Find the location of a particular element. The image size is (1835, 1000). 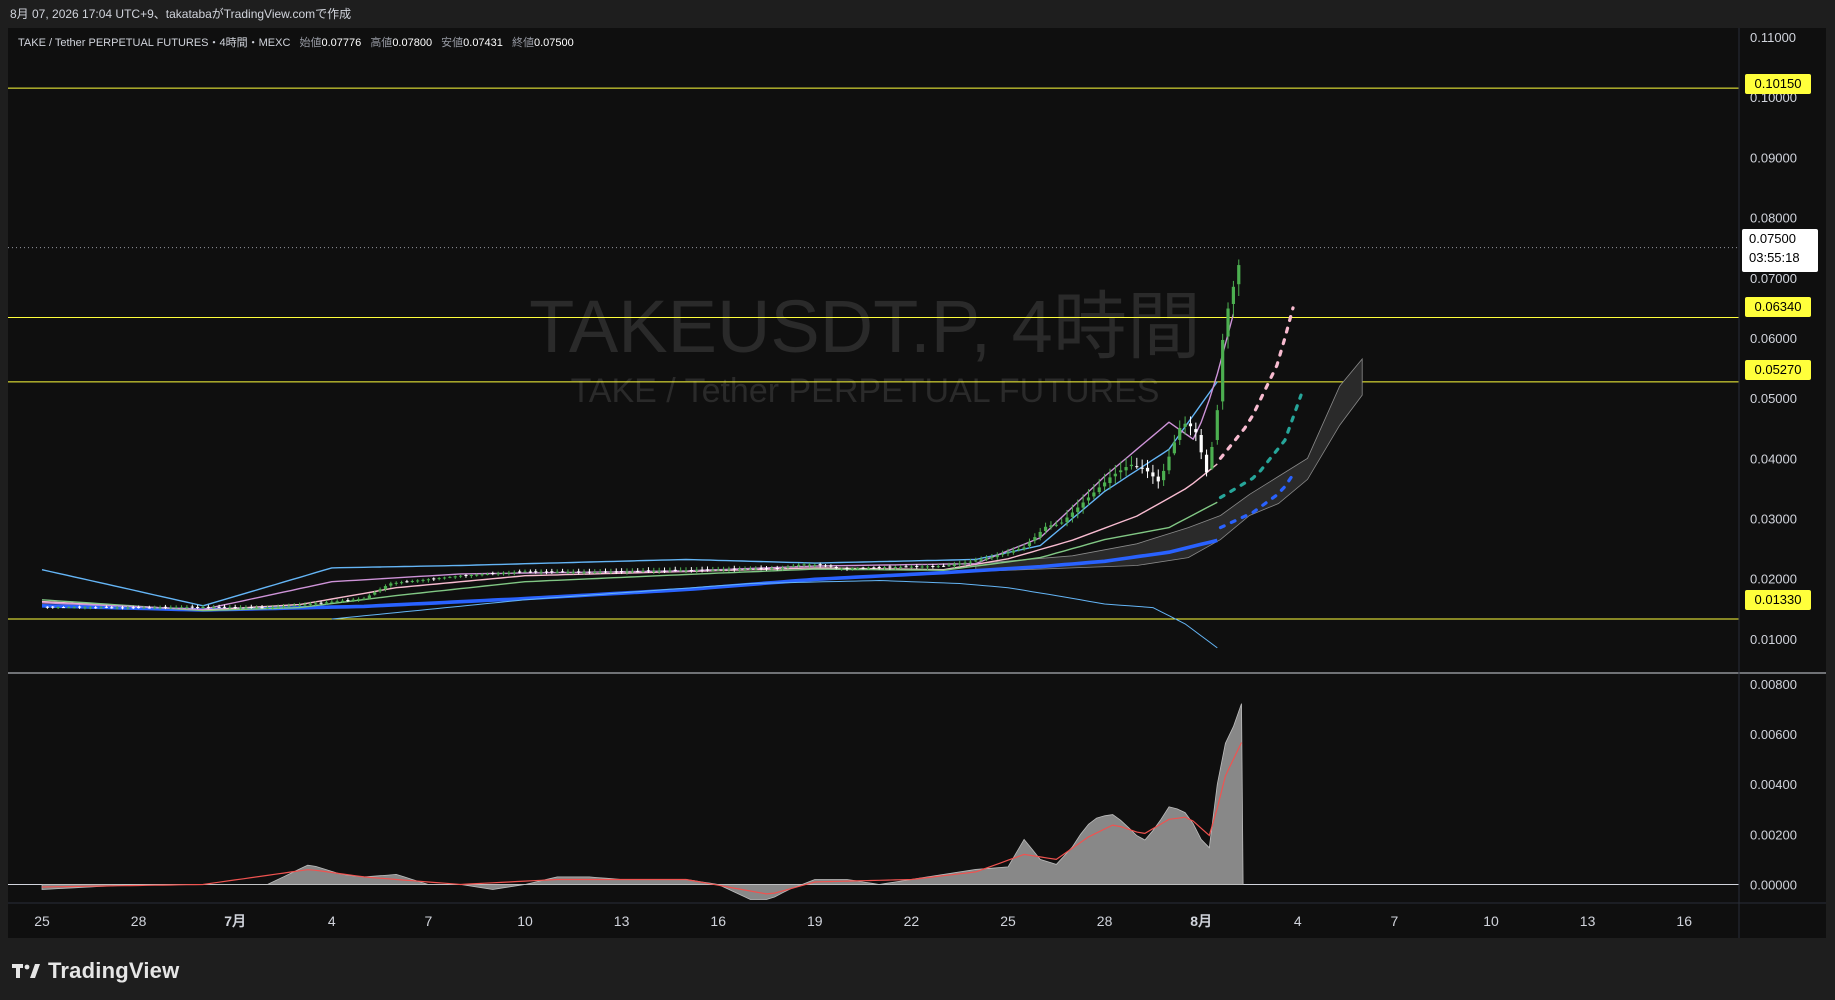

price-tick-label: 0.07000 is located at coordinates (1773, 278).